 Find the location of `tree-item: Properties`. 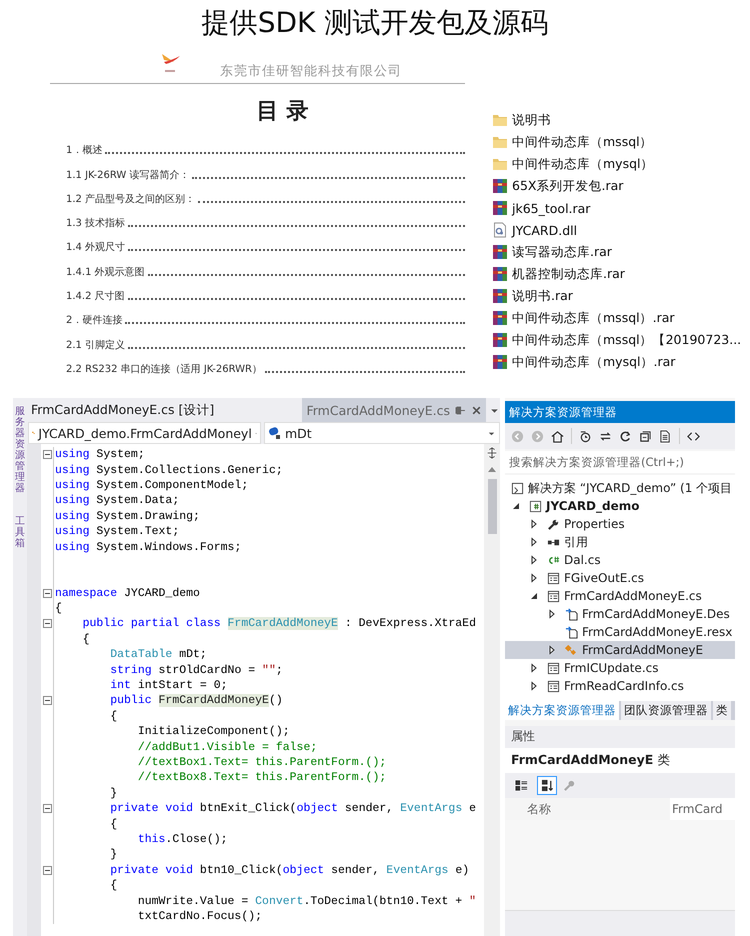

tree-item: Properties is located at coordinates (620, 524).